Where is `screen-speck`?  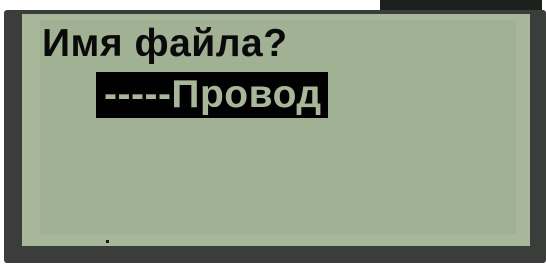 screen-speck is located at coordinates (107, 241).